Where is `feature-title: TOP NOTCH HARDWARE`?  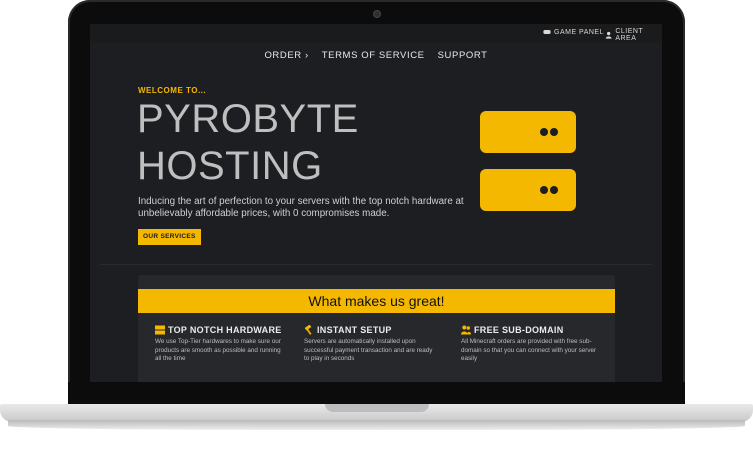
feature-title: TOP NOTCH HARDWARE is located at coordinates (225, 330).